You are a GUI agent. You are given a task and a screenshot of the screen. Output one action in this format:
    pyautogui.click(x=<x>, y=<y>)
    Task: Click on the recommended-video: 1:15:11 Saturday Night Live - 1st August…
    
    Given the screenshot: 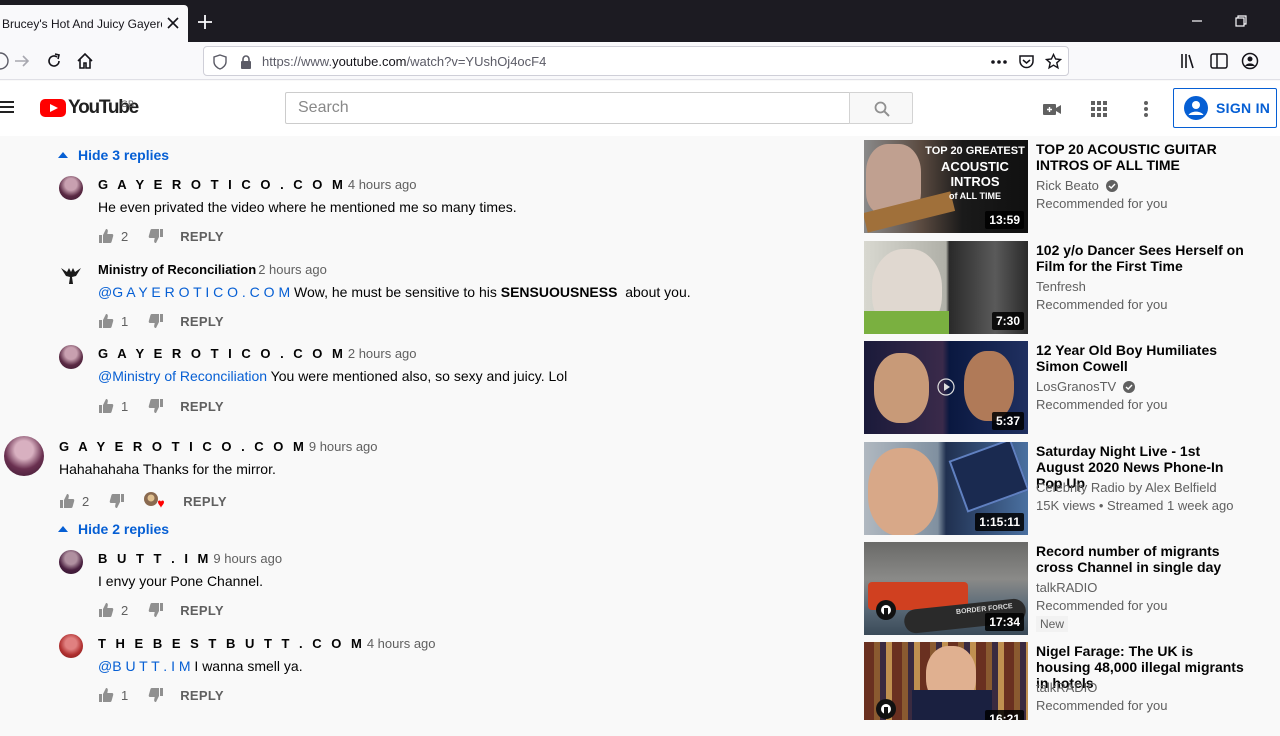 What is the action you would take?
    pyautogui.click(x=1072, y=489)
    